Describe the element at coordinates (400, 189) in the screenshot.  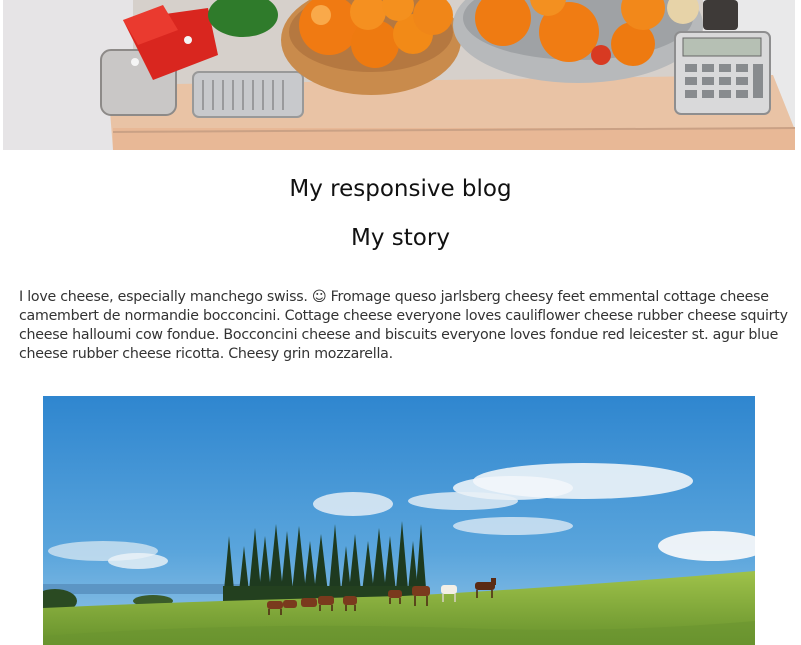
I see `blog-title: My responsive blog` at that location.